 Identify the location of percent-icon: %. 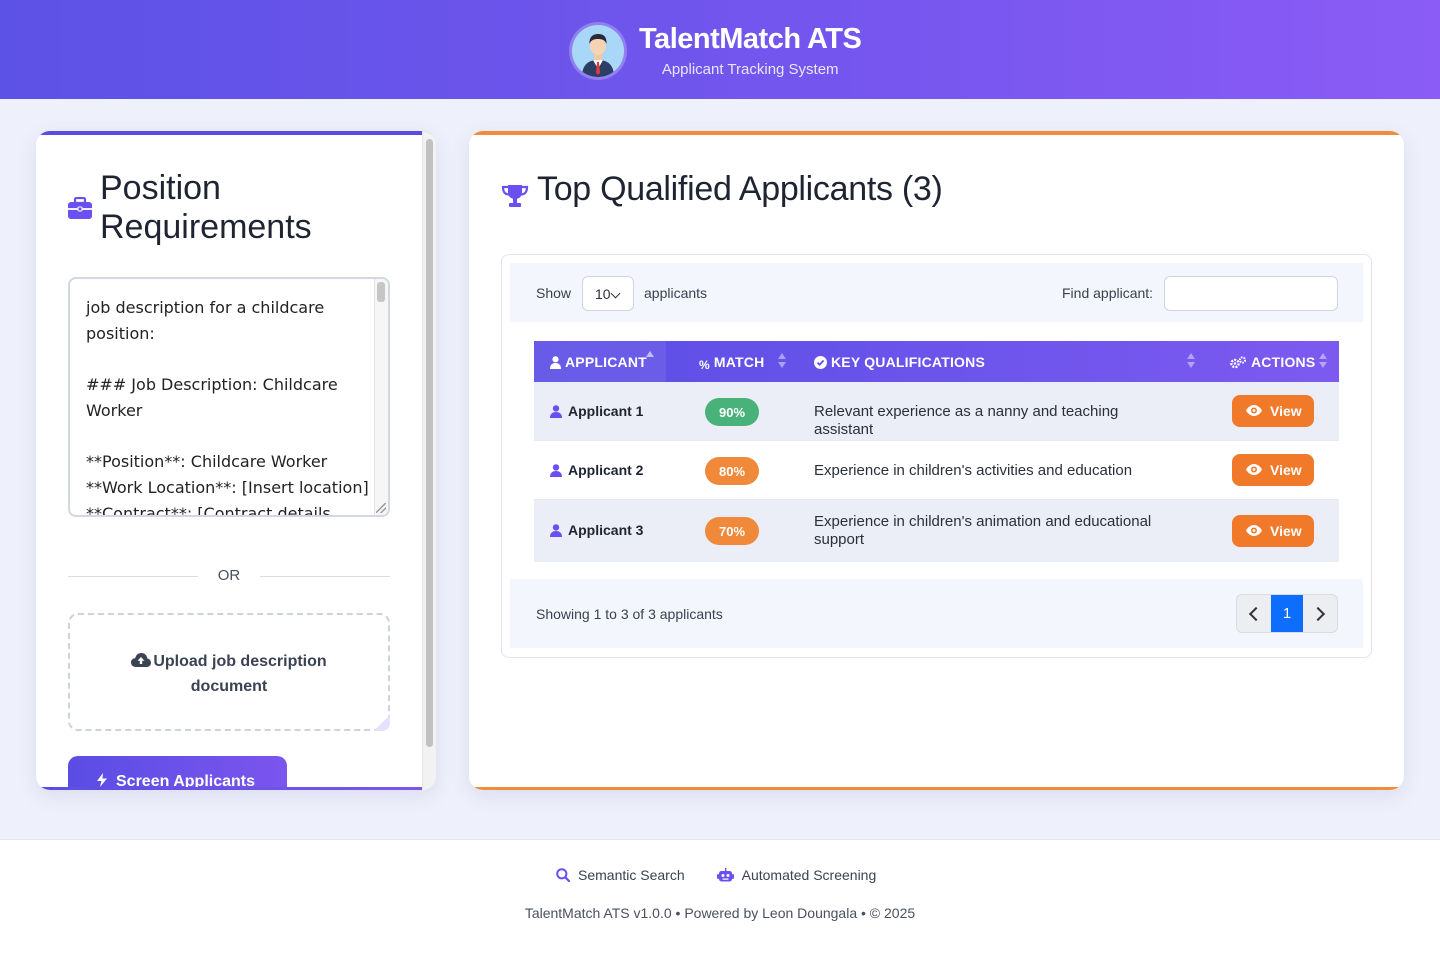
(704, 365).